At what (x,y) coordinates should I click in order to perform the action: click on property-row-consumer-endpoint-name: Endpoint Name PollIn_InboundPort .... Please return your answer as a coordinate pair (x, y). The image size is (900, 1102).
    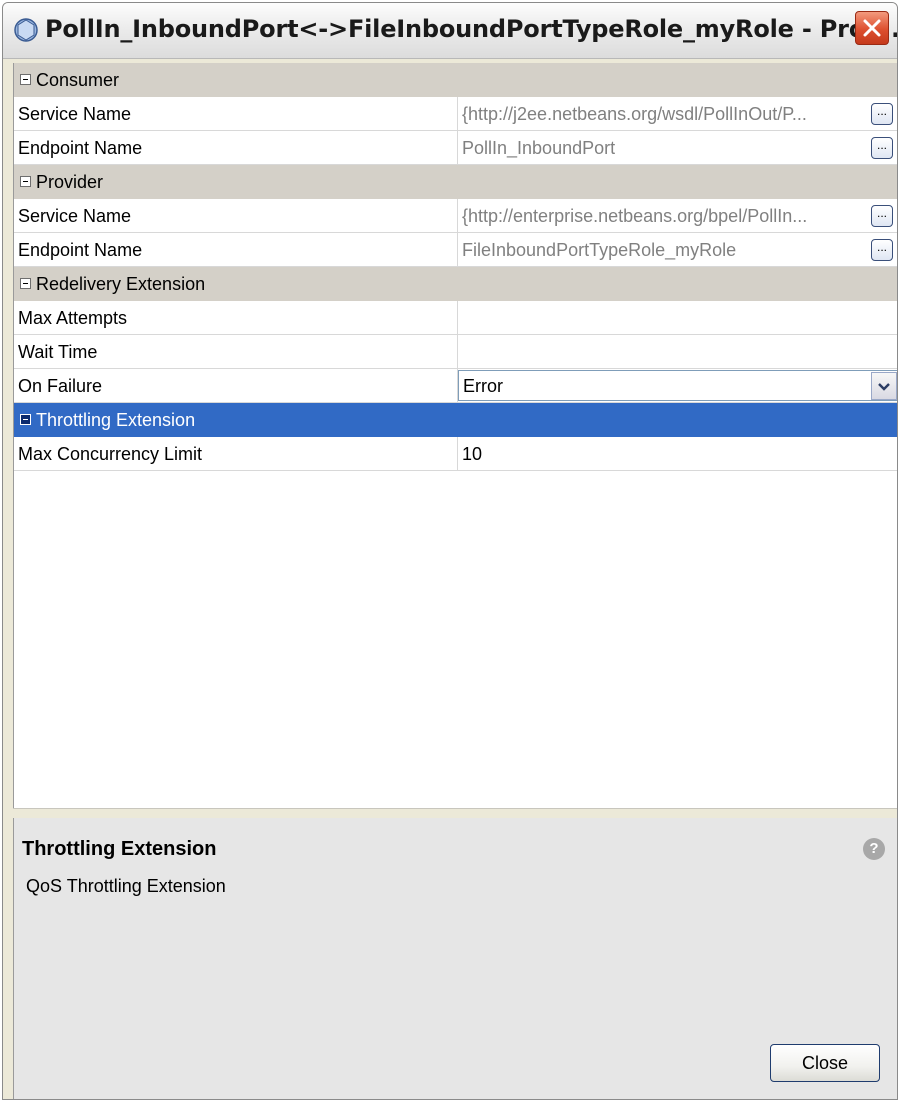
    Looking at the image, I should click on (455, 148).